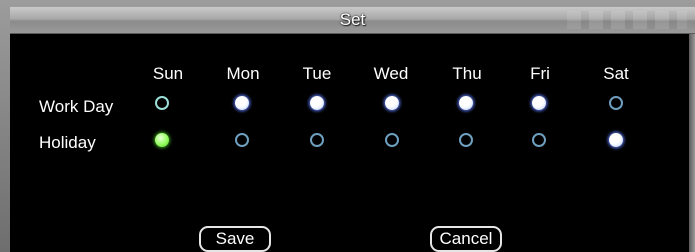 This screenshot has width=695, height=252. Describe the element at coordinates (242, 140) in the screenshot. I see `radio-holiday-mon` at that location.